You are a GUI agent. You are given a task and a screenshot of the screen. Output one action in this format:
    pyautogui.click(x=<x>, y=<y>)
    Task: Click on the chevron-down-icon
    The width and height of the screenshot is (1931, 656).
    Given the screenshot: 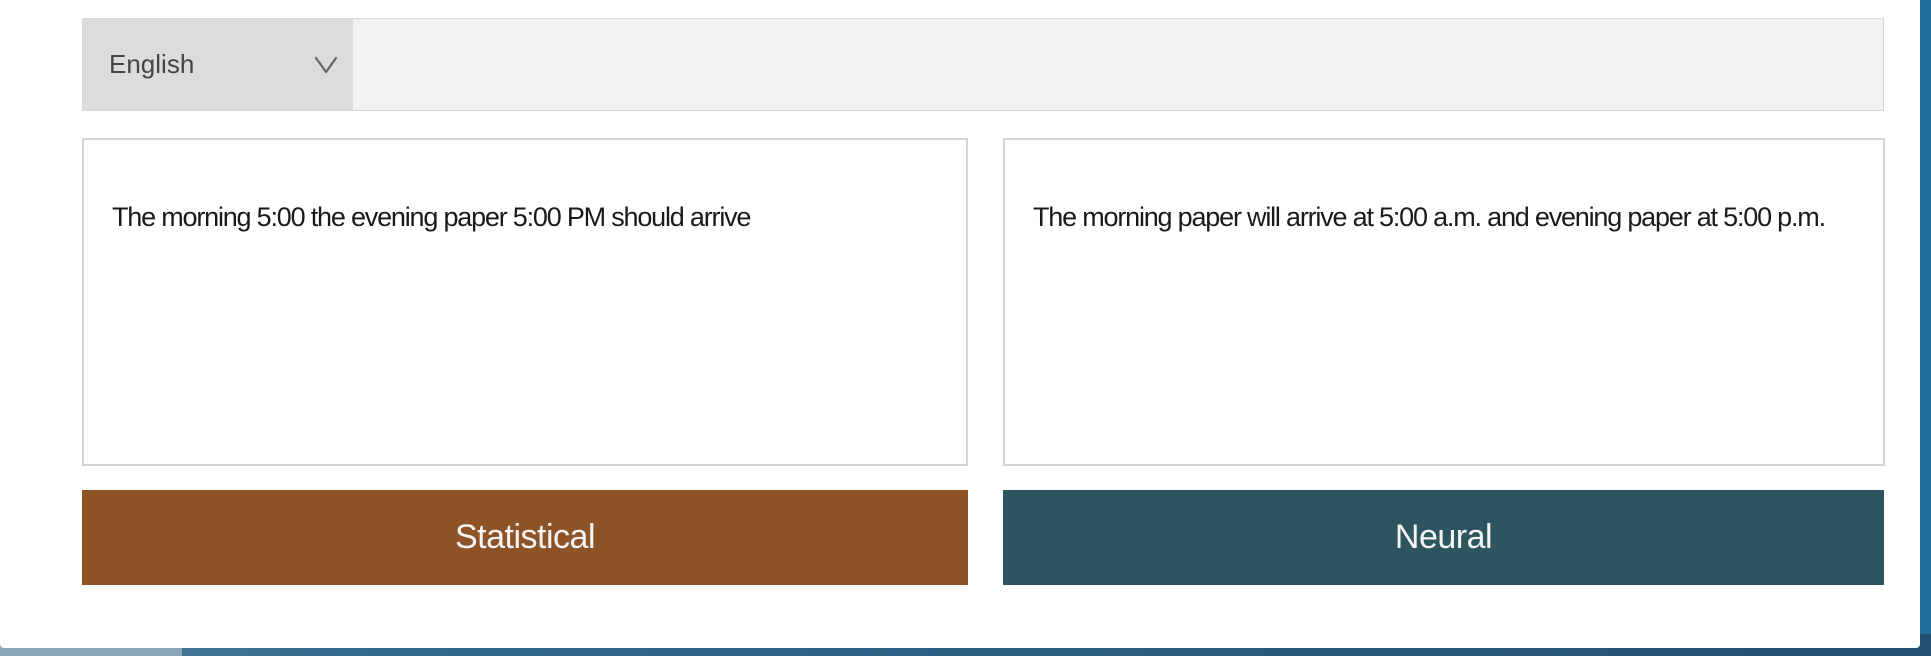 What is the action you would take?
    pyautogui.click(x=326, y=64)
    